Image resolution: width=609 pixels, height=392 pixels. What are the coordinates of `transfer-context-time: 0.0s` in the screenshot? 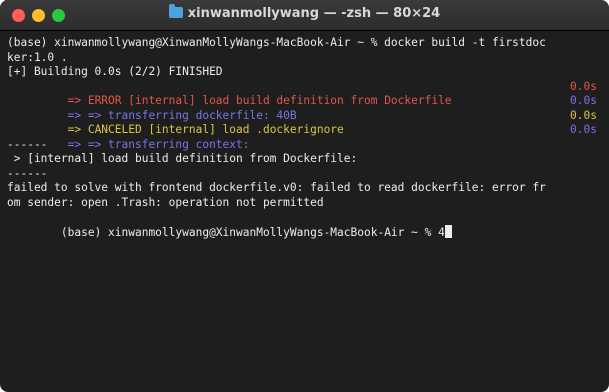 It's located at (583, 129).